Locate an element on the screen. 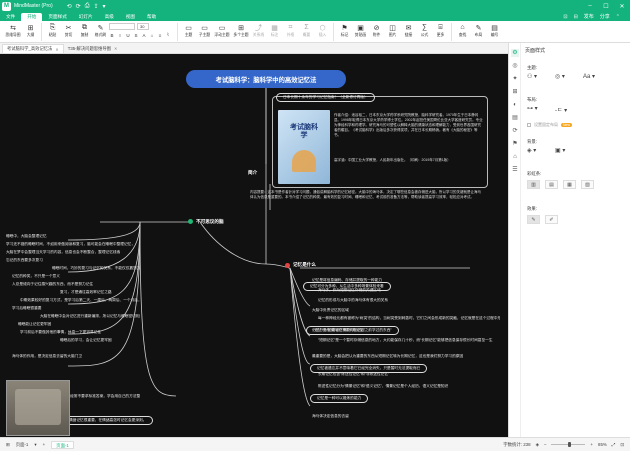 Image resolution: width=630 pixels, height=451 pixels. menu-item-6: 帮助 is located at coordinates (151, 17).